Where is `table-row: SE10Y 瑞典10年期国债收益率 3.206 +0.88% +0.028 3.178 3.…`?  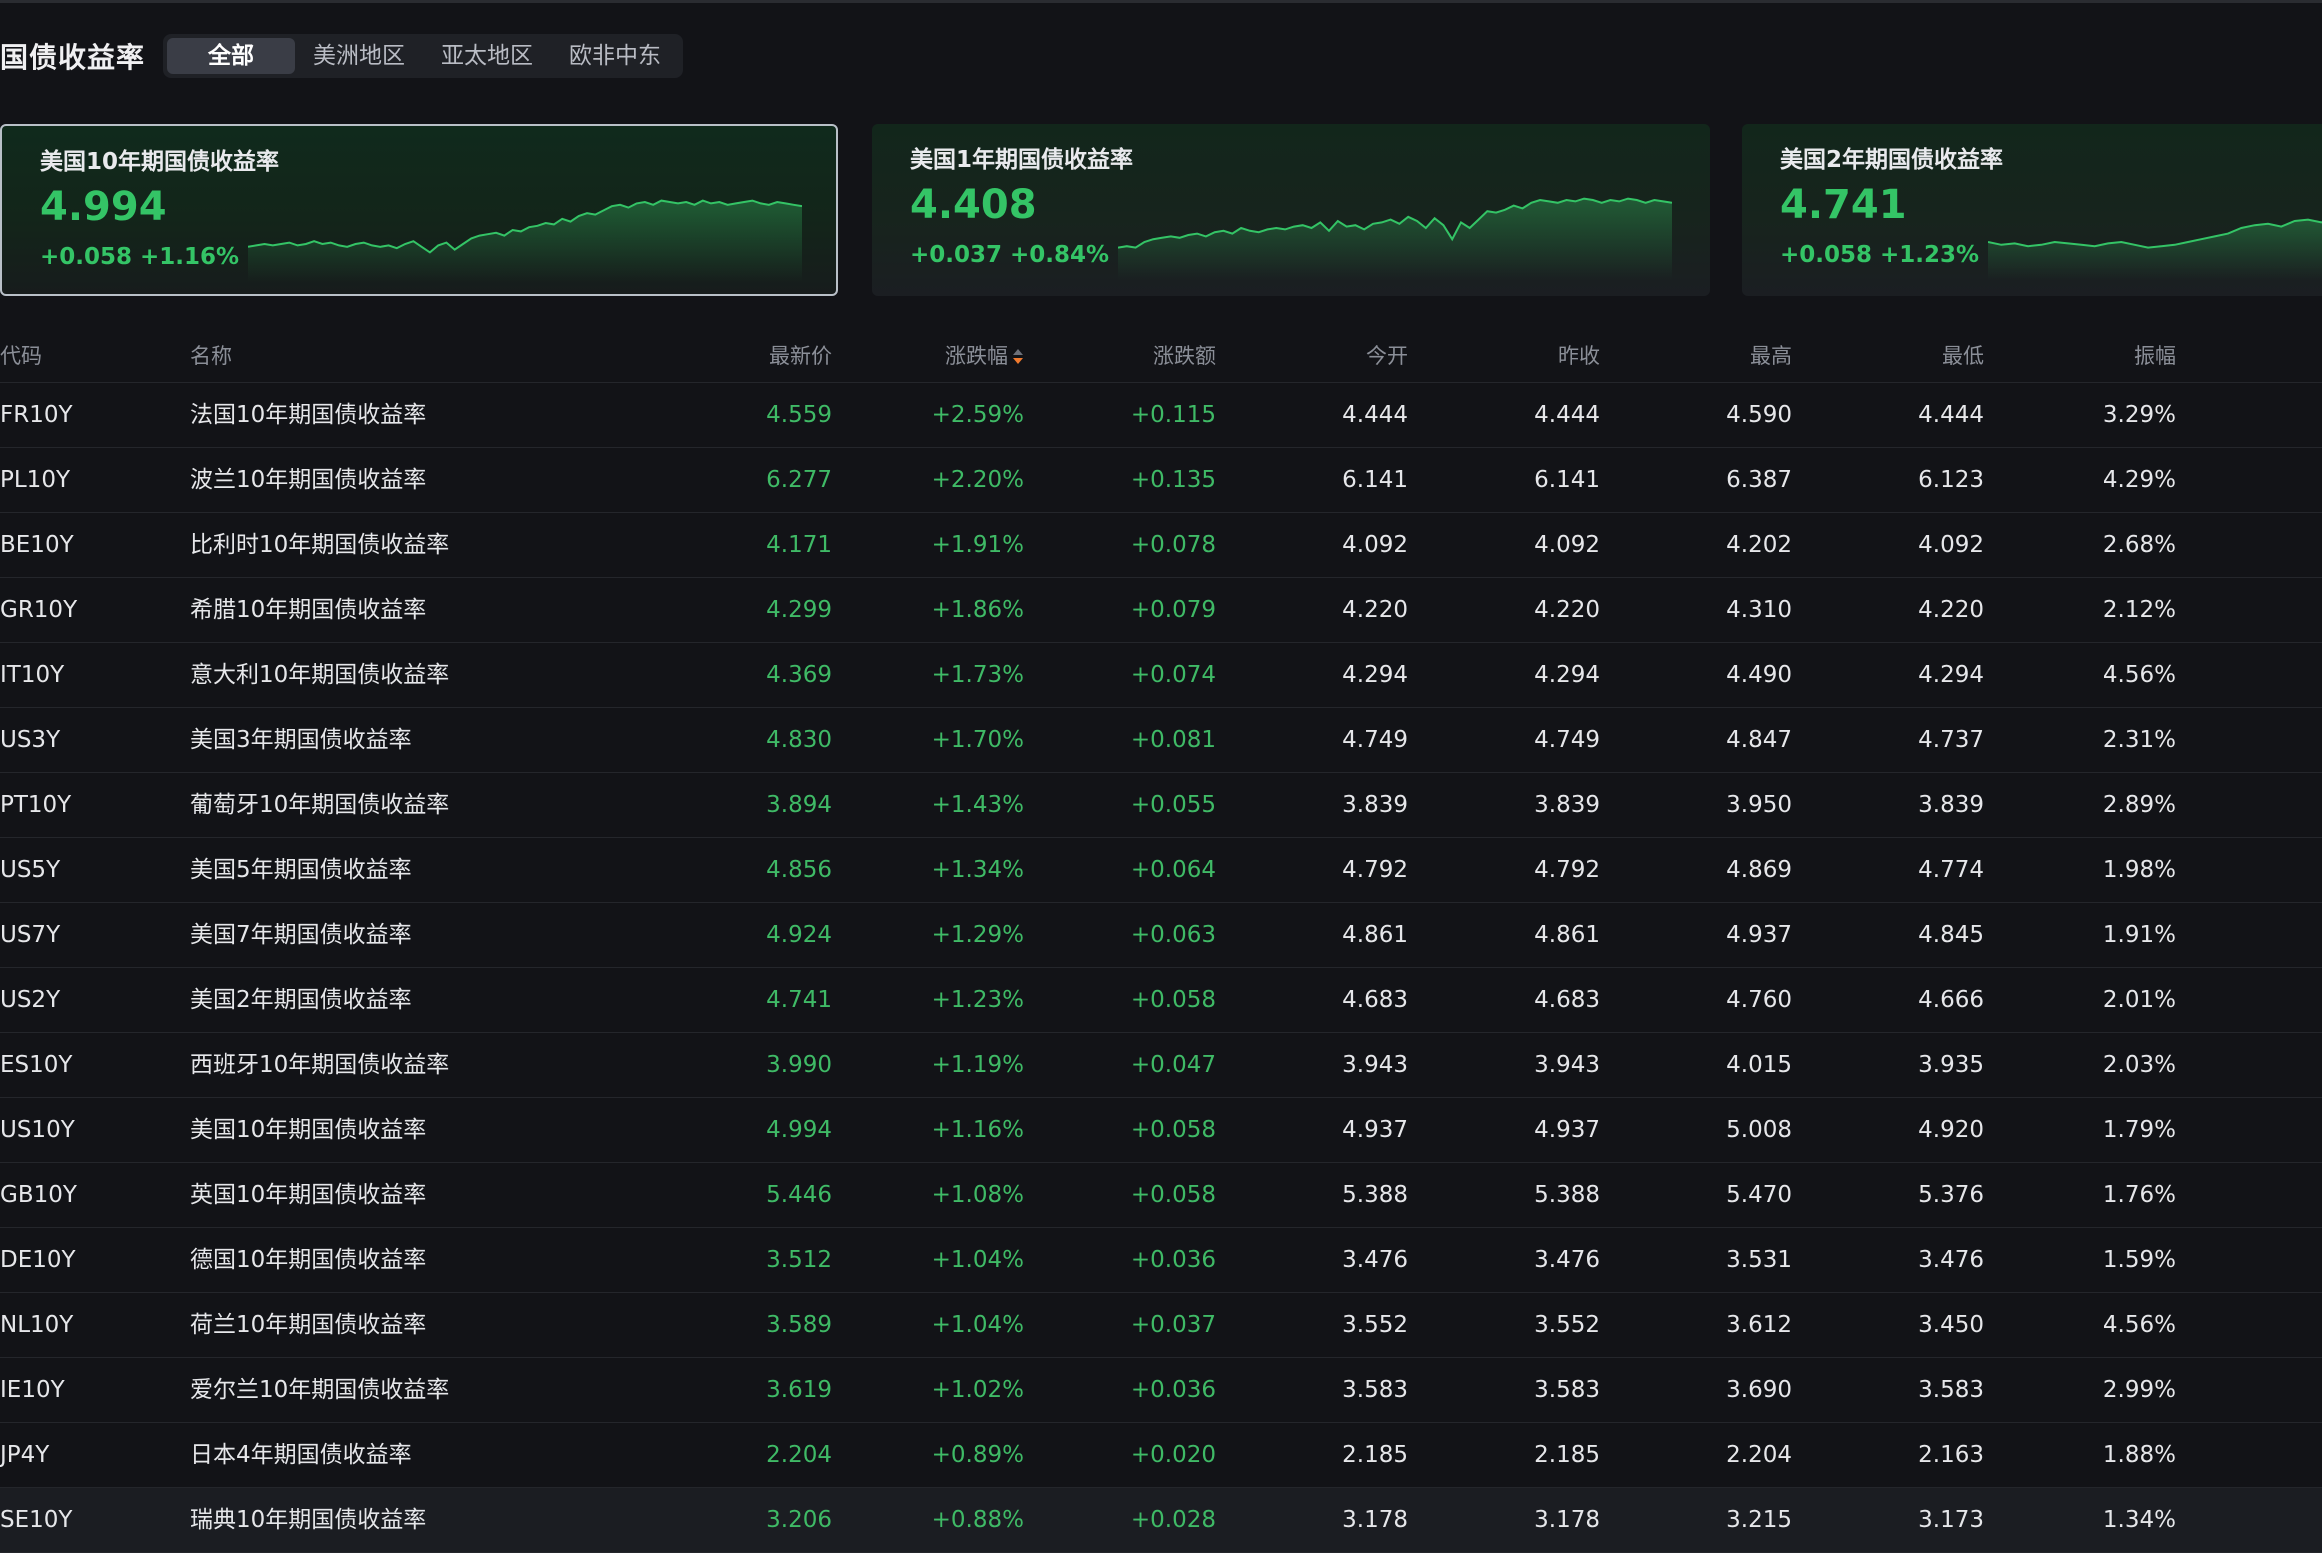 table-row: SE10Y 瑞典10年期国债收益率 3.206 +0.88% +0.028 3.178 3.… is located at coordinates (1161, 1520).